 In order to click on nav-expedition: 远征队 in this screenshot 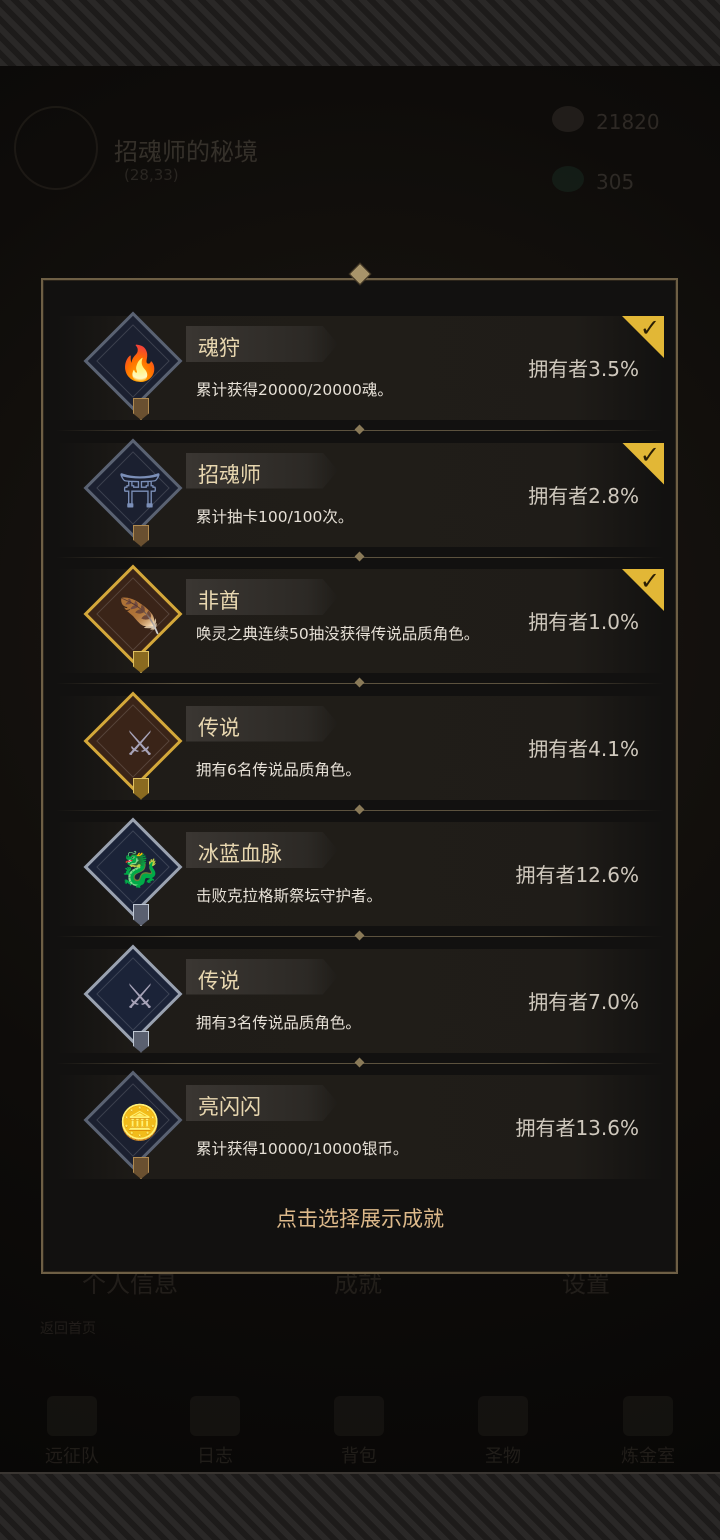, I will do `click(72, 1432)`.